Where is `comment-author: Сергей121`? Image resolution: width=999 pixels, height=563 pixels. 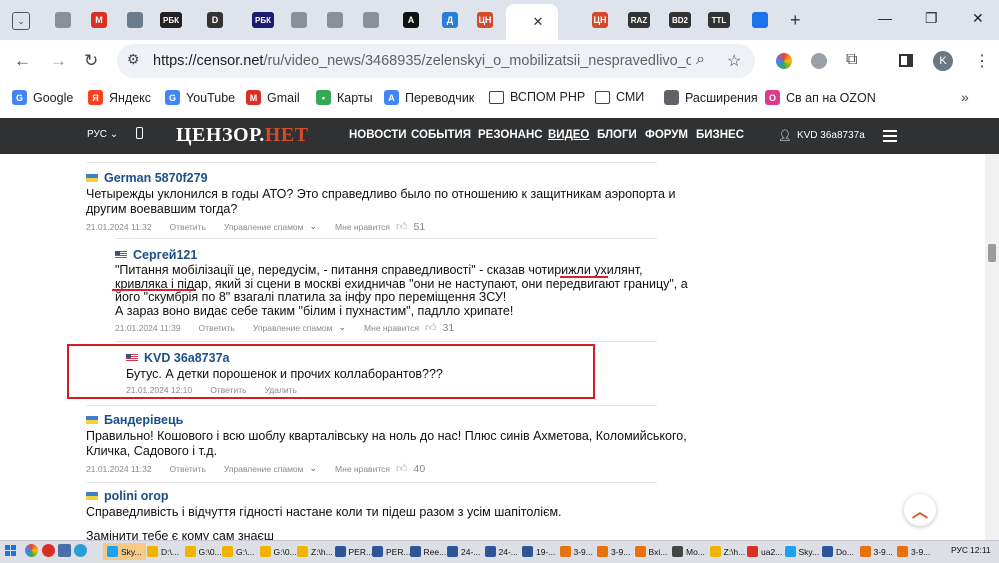
comment-author: Сергей121 is located at coordinates (165, 255).